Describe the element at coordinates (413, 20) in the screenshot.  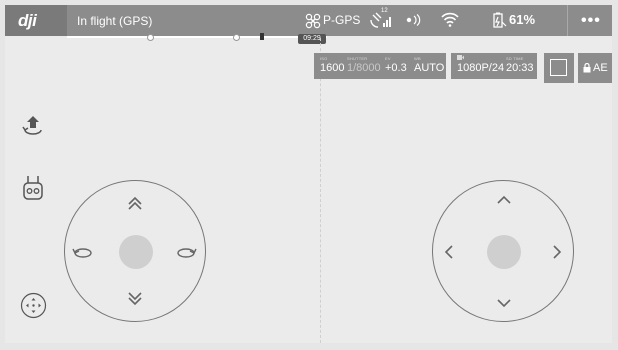
I see `rc-signal-icon` at that location.